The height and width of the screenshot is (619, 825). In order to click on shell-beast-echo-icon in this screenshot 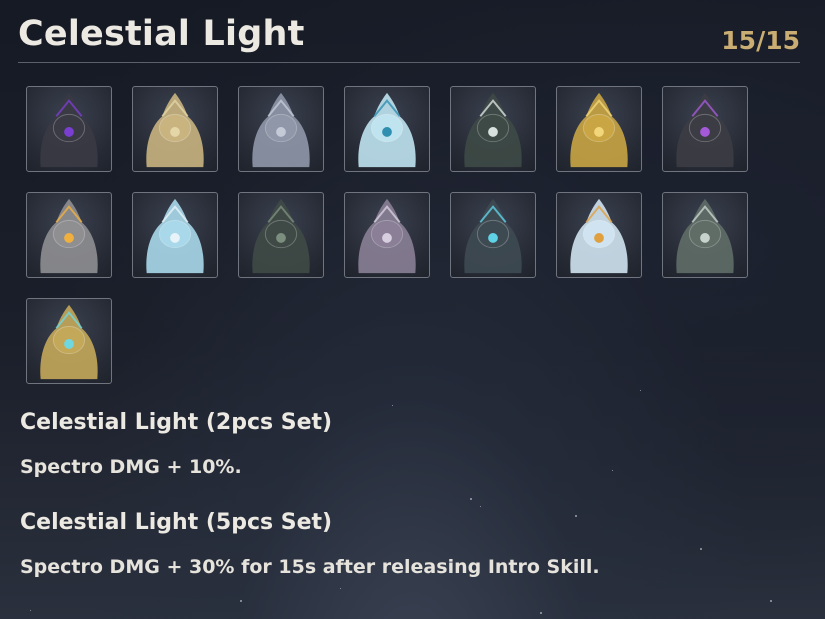, I will do `click(281, 236)`.